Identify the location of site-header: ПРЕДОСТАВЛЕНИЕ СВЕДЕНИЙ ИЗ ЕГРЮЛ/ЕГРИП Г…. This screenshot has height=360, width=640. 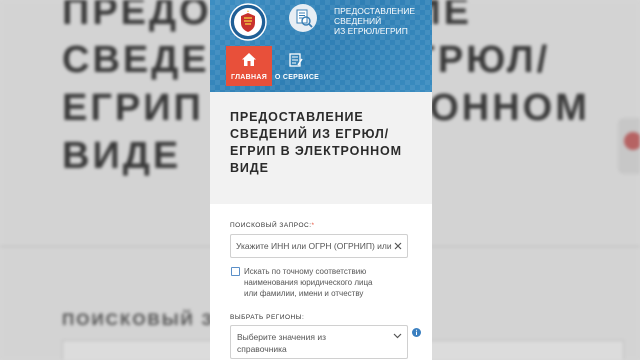
(321, 46).